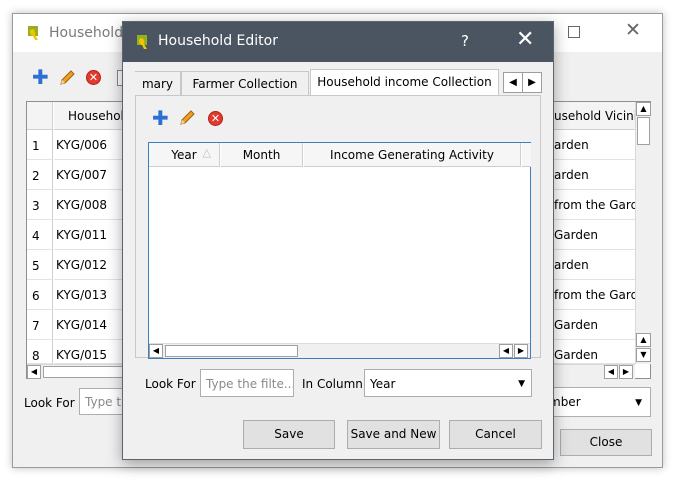 This screenshot has width=677, height=480. Describe the element at coordinates (513, 82) in the screenshot. I see `tab-scroll-left-icon: ◀` at that location.